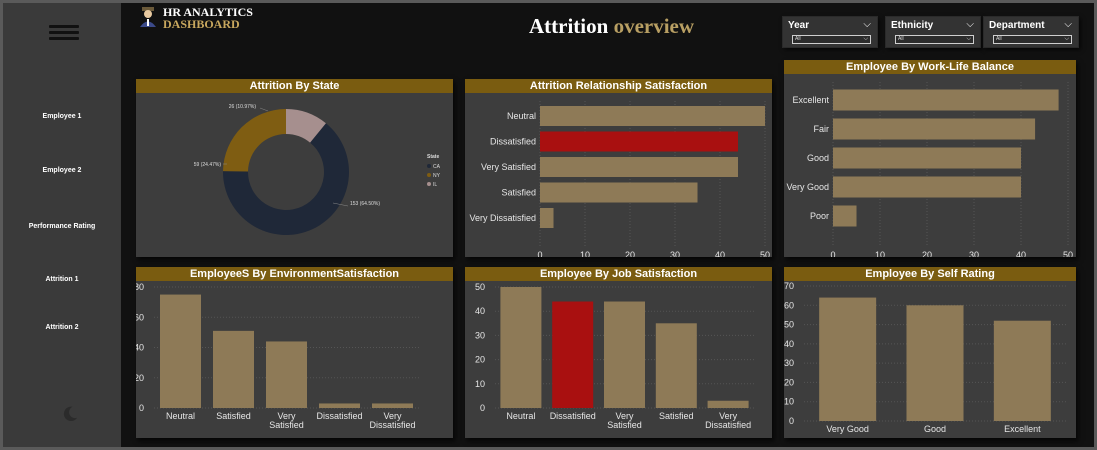 Image resolution: width=1097 pixels, height=450 pixels. I want to click on category-label: Fair, so click(822, 129).